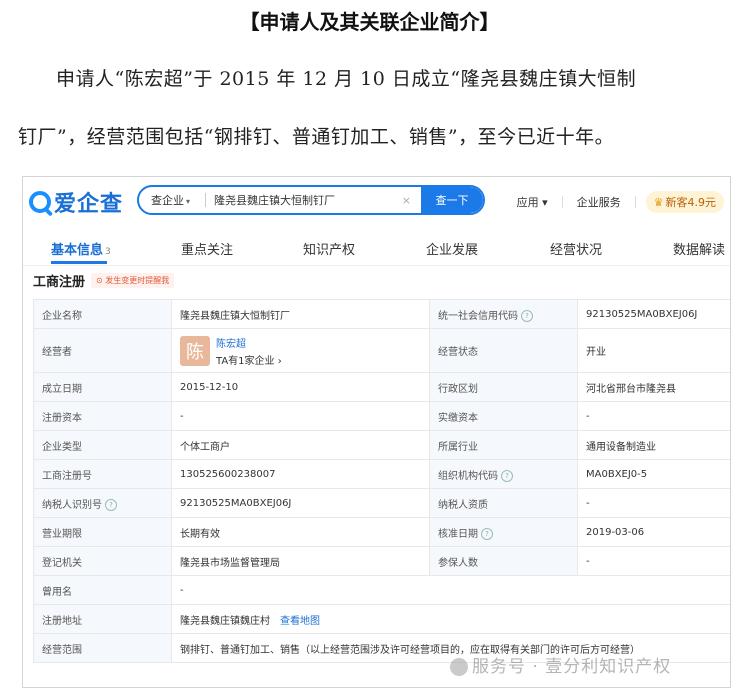  What do you see at coordinates (102, 350) in the screenshot?
I see `label-operator: 经营者` at bounding box center [102, 350].